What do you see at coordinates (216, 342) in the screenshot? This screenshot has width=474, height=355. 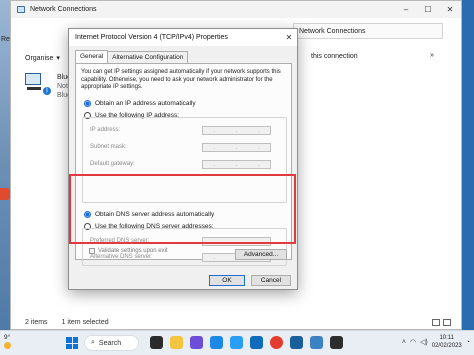 I see `store-icon` at bounding box center [216, 342].